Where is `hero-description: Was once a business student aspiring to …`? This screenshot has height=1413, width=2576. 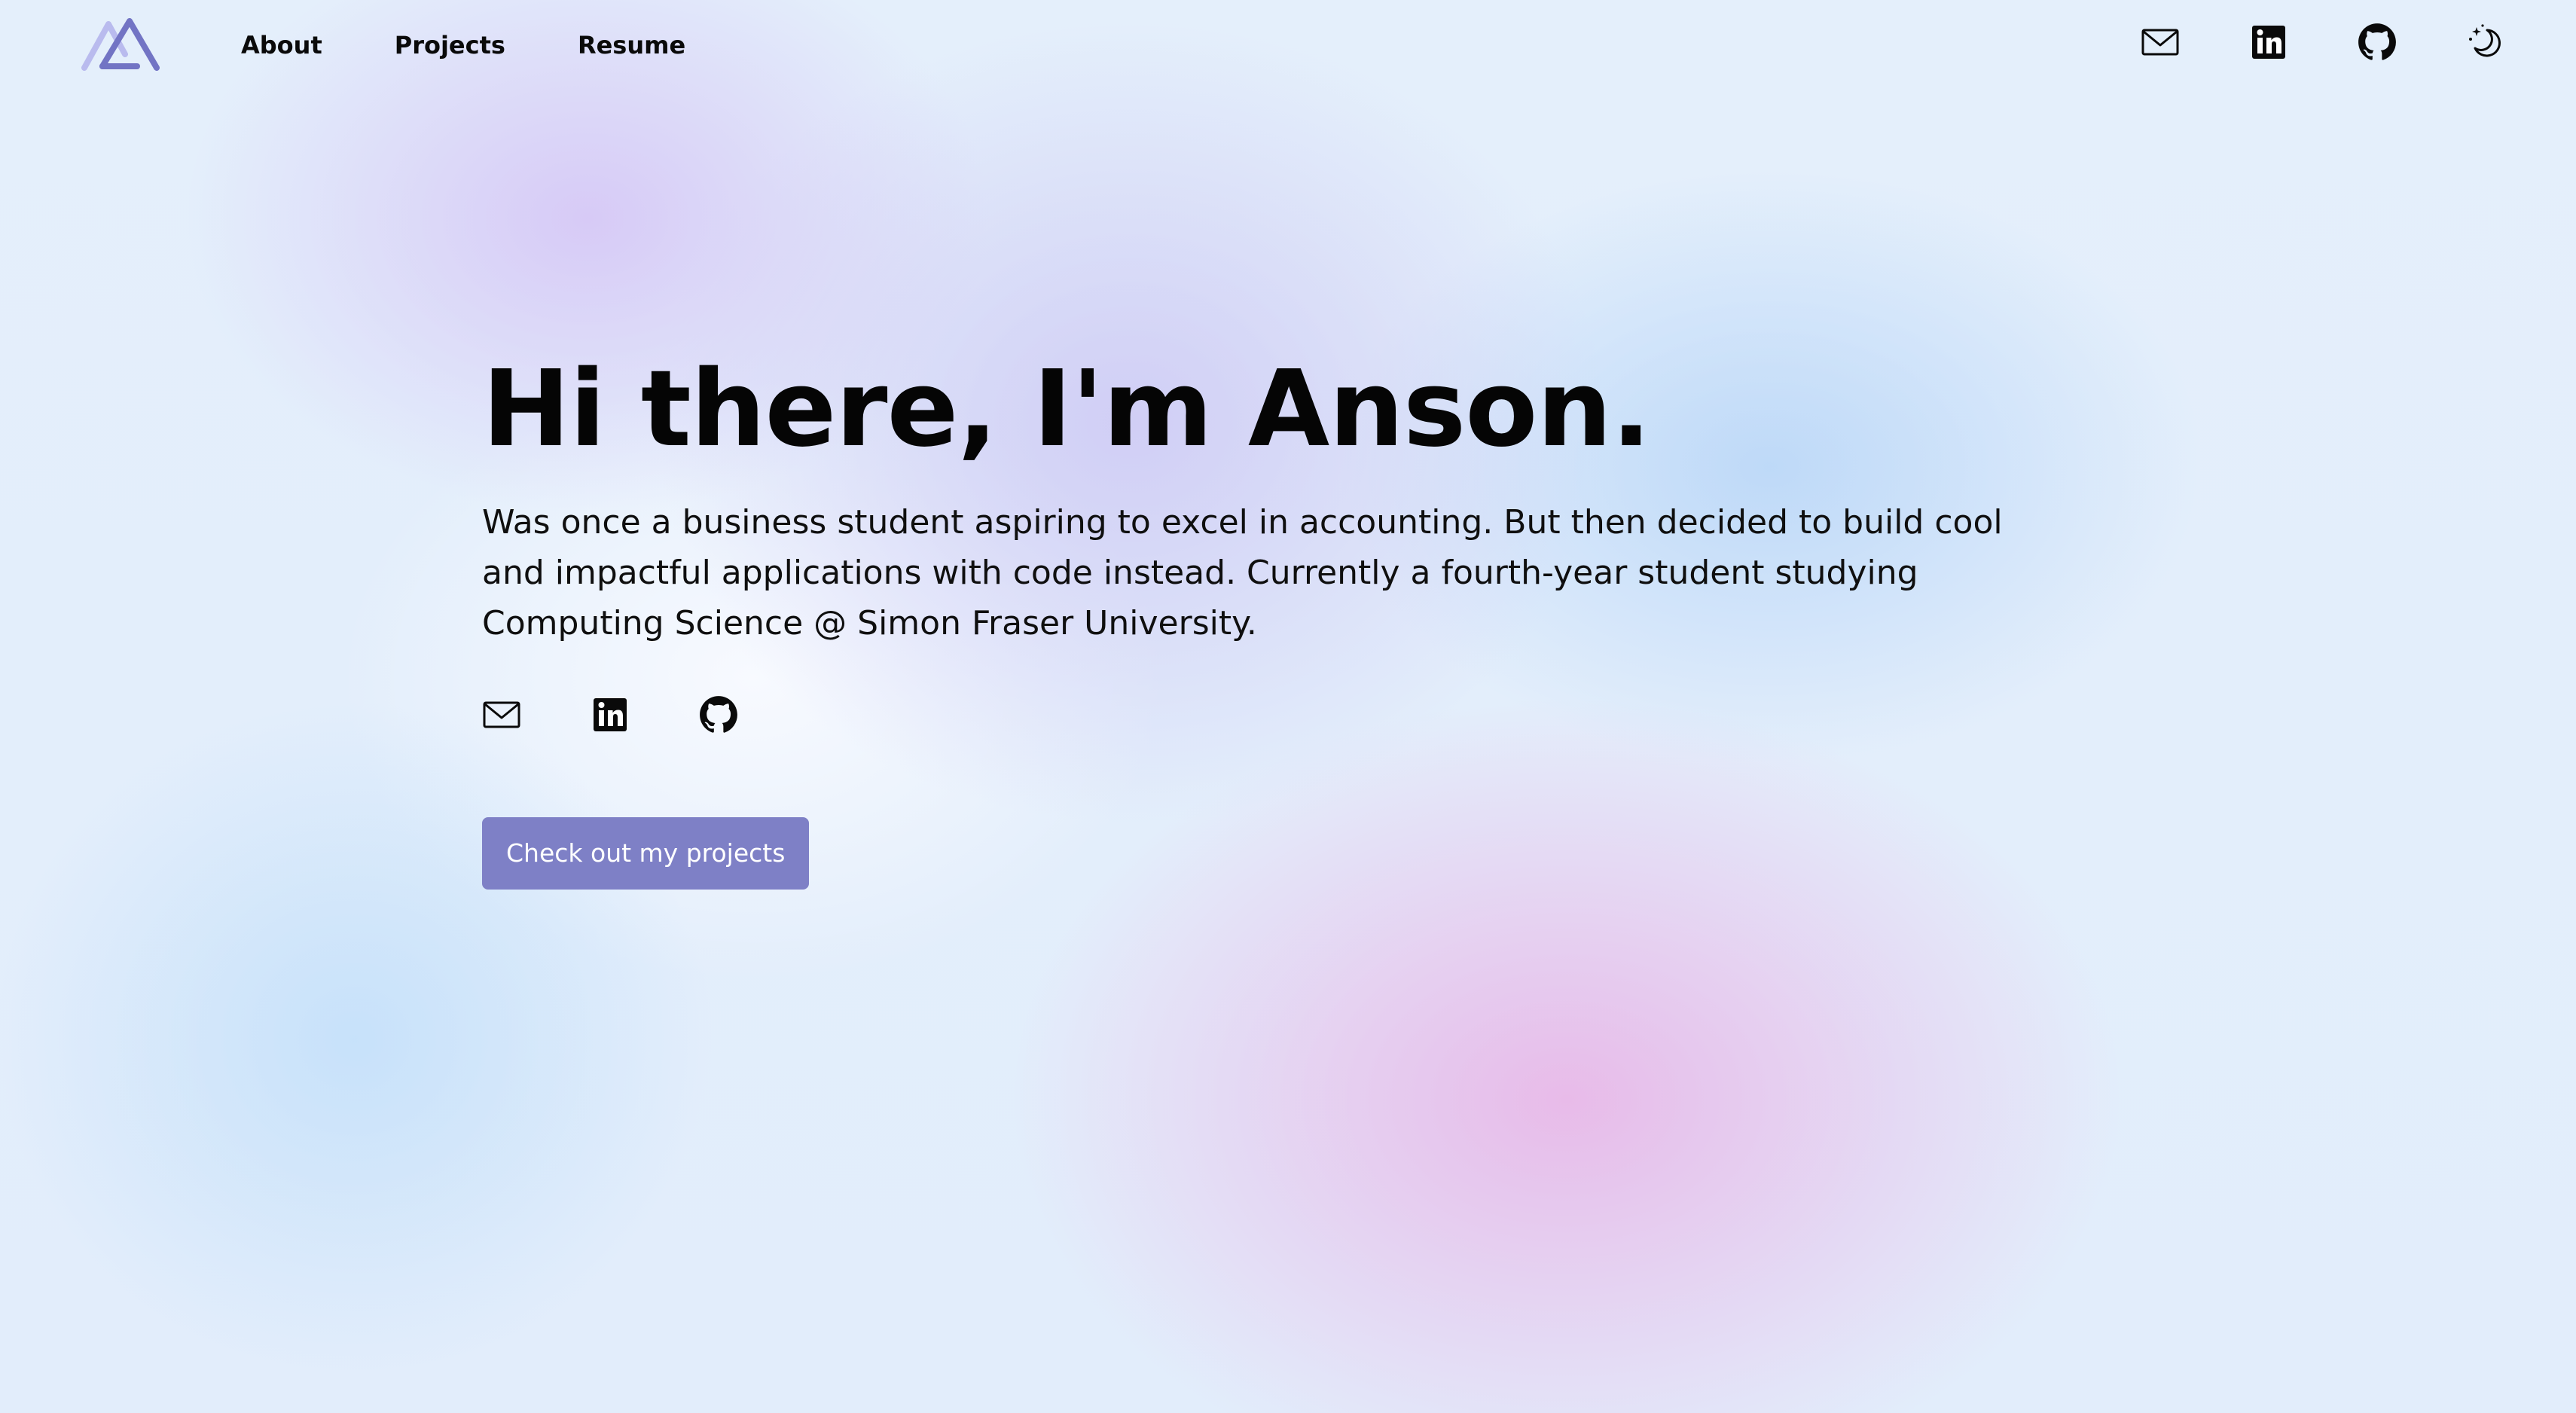
hero-description: Was once a business student aspiring to … is located at coordinates (1243, 572).